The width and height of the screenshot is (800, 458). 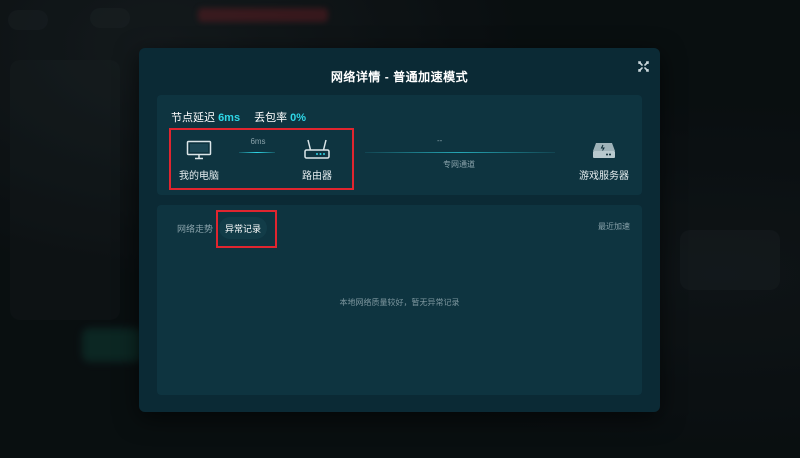 I want to click on node-delay-value: 6ms, so click(x=229, y=118).